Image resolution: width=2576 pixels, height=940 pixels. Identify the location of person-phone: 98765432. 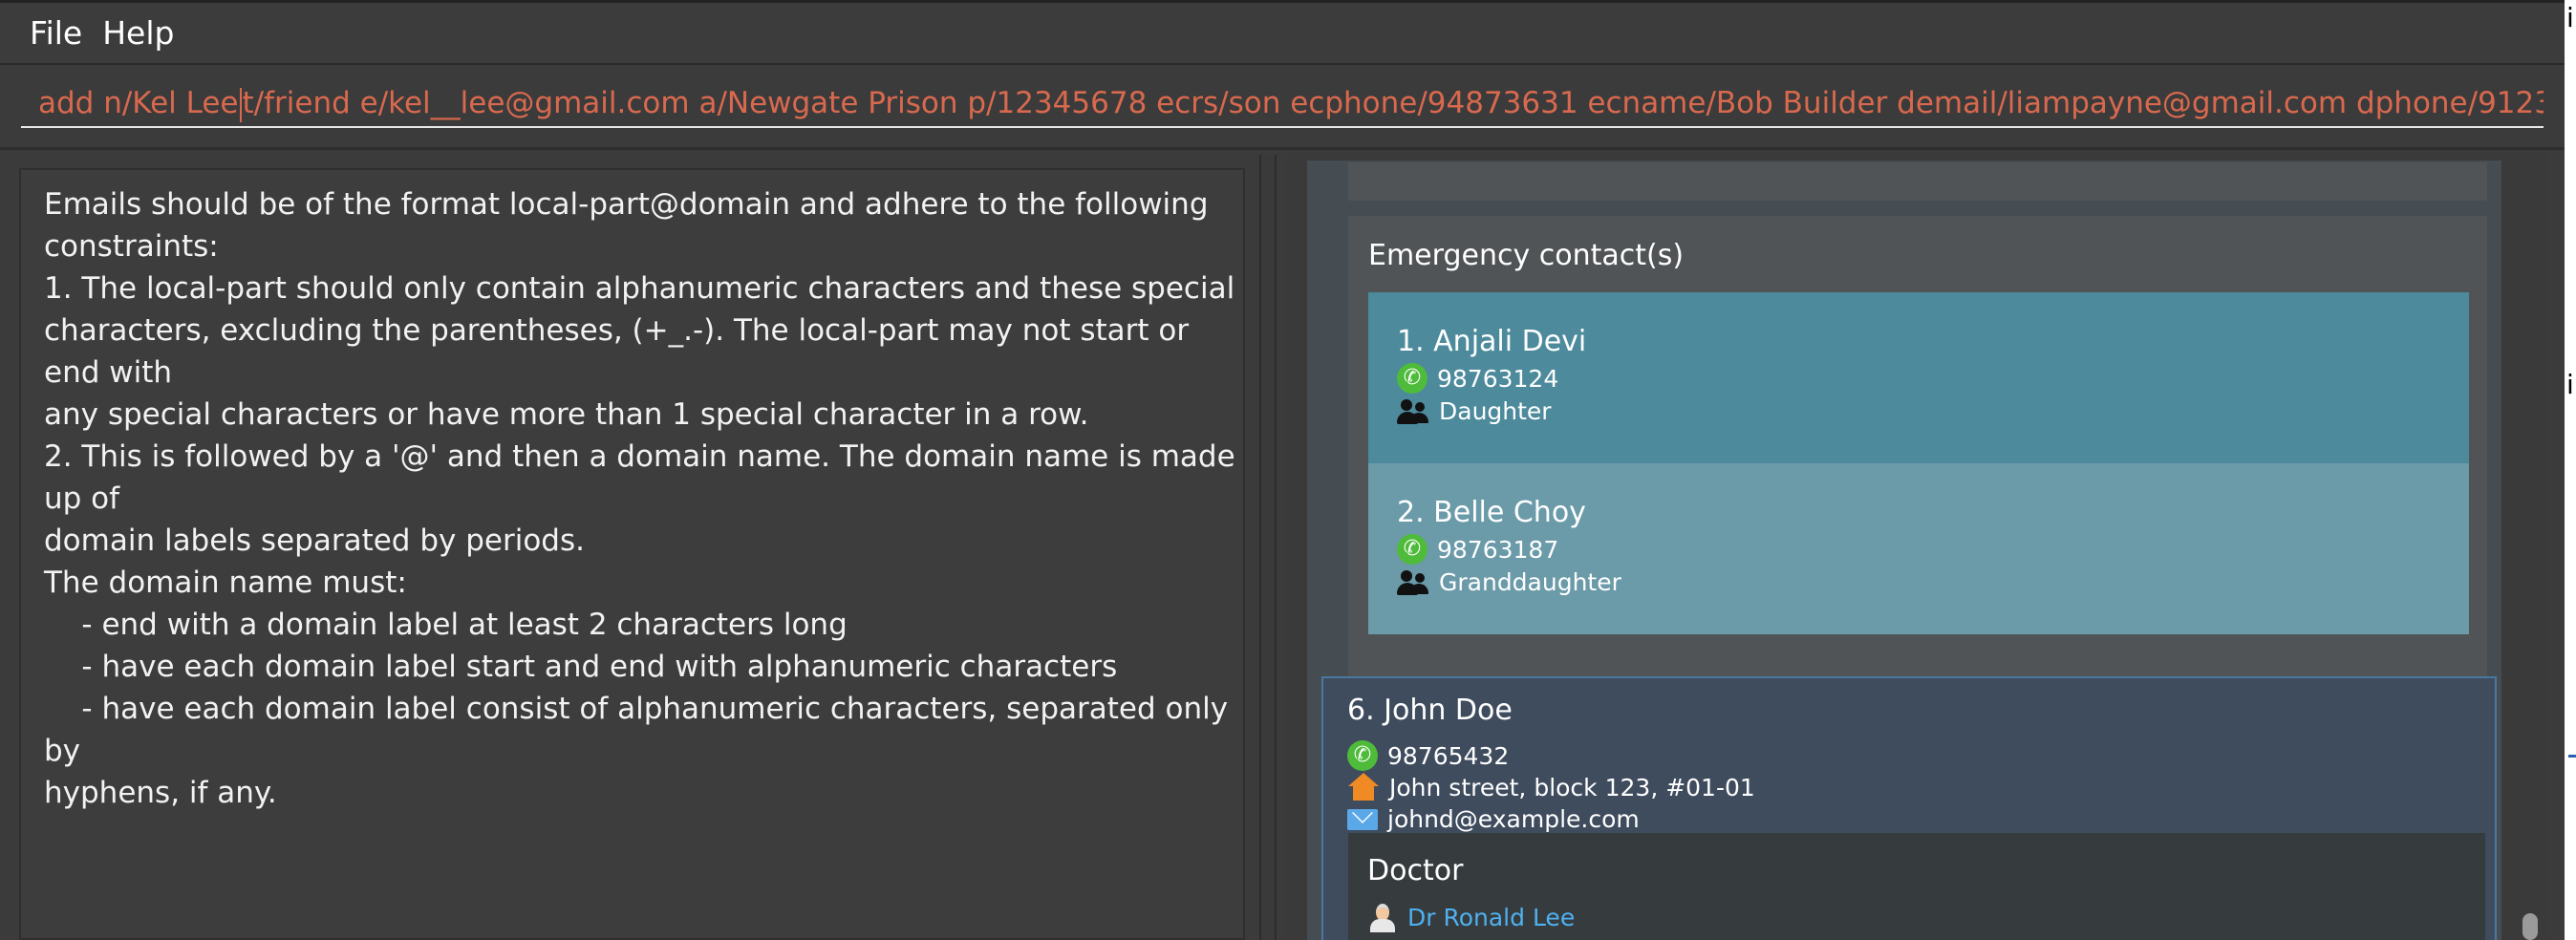
(1448, 755).